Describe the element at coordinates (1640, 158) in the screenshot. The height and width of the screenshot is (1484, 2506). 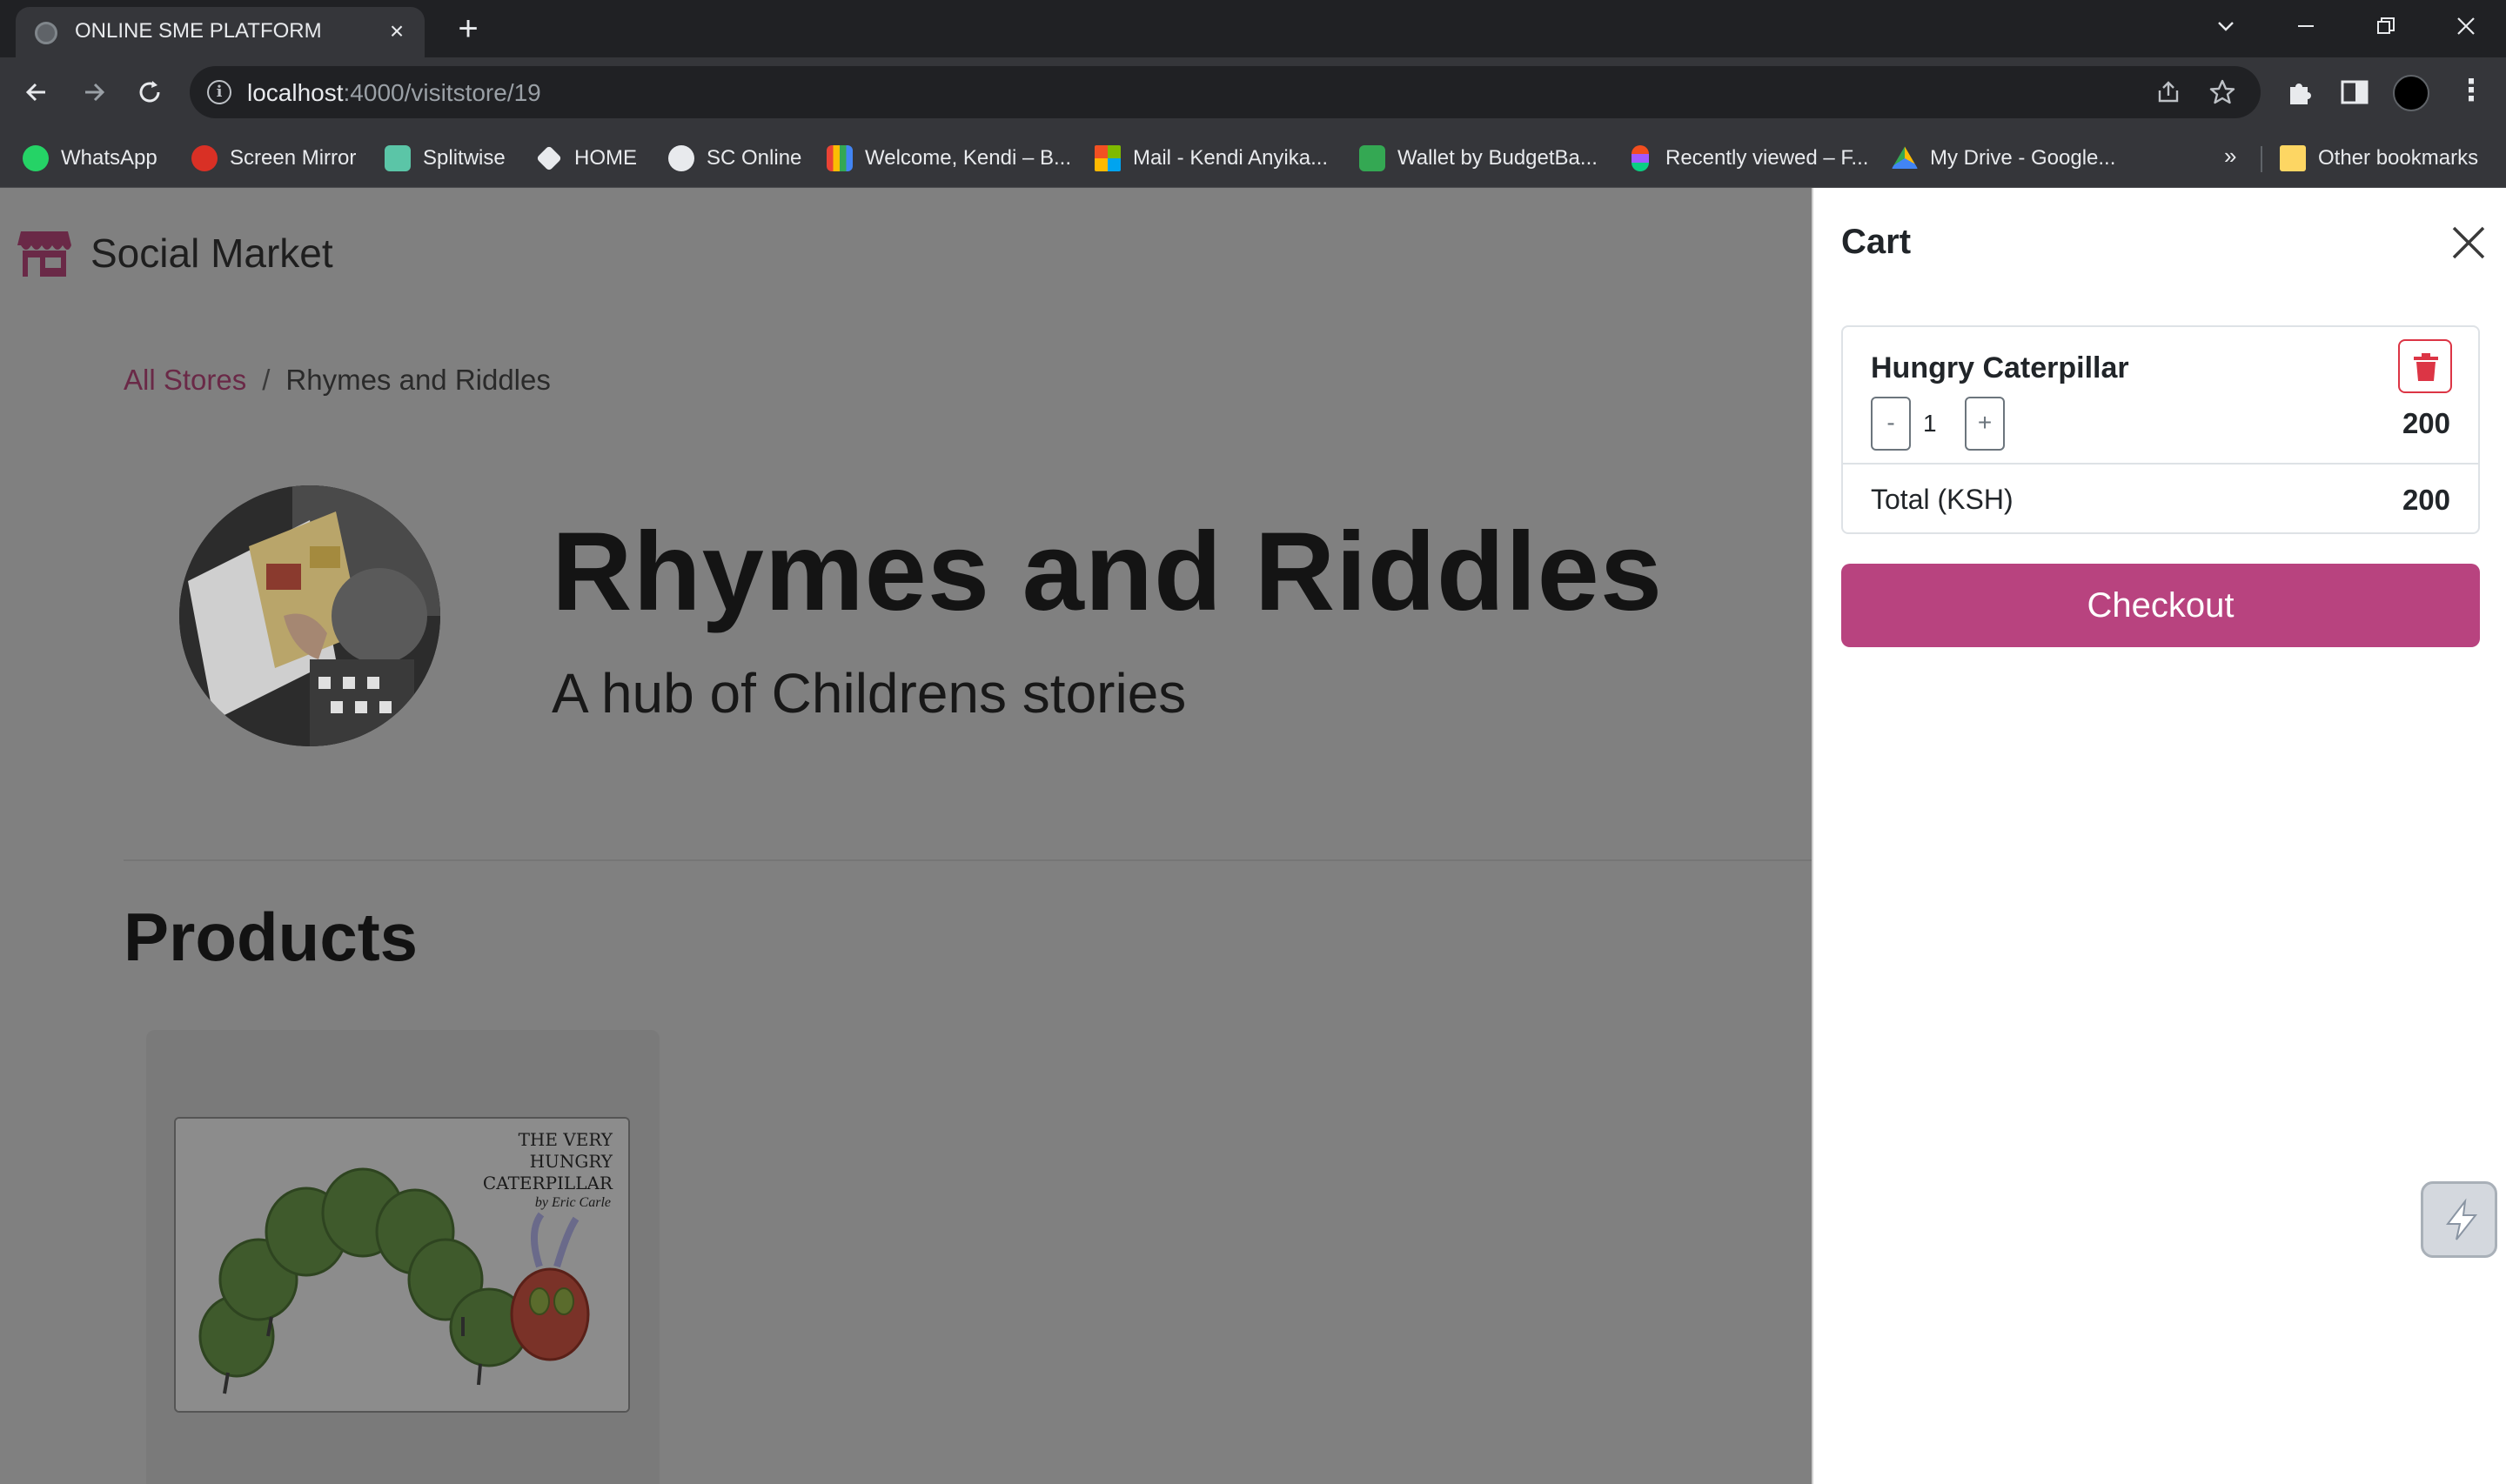
I see `figma-icon` at that location.